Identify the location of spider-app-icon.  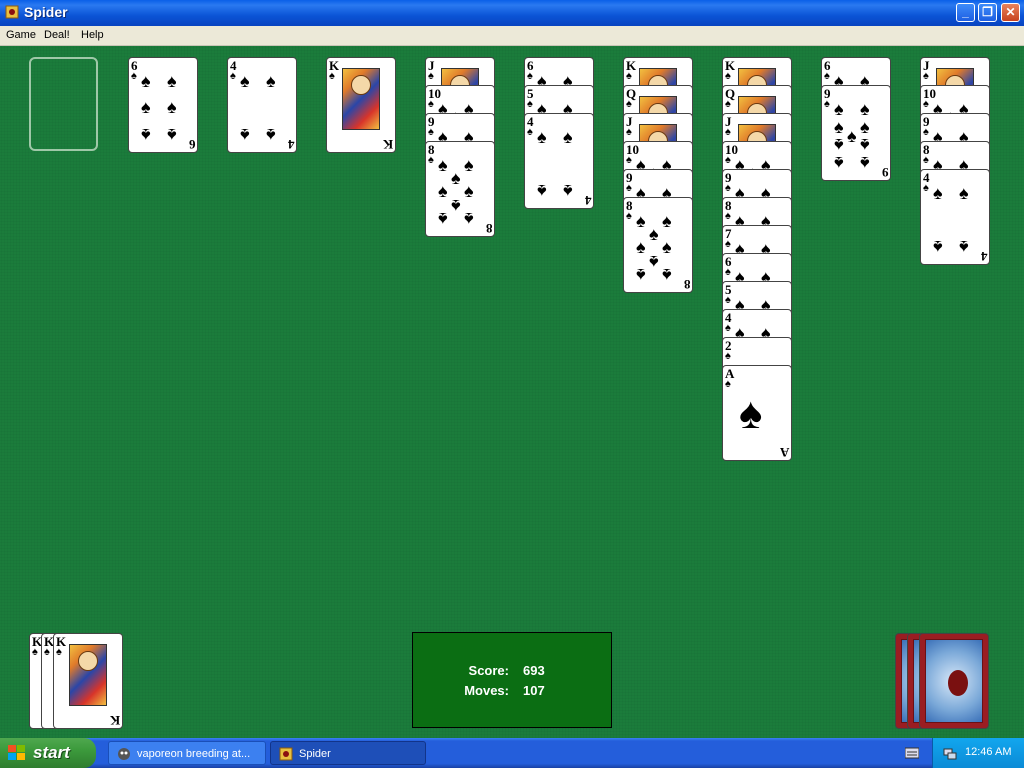
(12, 12).